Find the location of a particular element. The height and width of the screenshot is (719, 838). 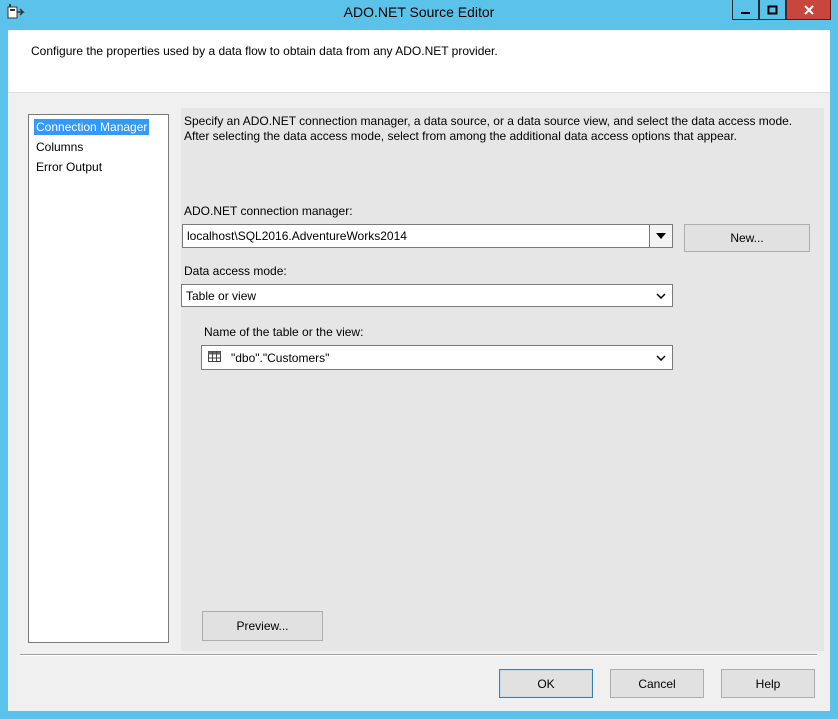

table-name-value: "dbo"."Customers" is located at coordinates (280, 358).